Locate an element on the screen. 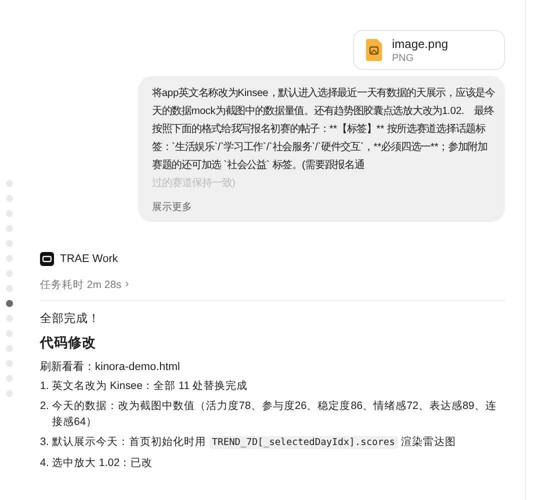 Image resolution: width=543 pixels, height=500 pixels. list-item-text: 今天的数据：改为截图中数值（活力度78、参与度26、稳定度86、情绪感72、表达感89、连接感64） is located at coordinates (275, 414).